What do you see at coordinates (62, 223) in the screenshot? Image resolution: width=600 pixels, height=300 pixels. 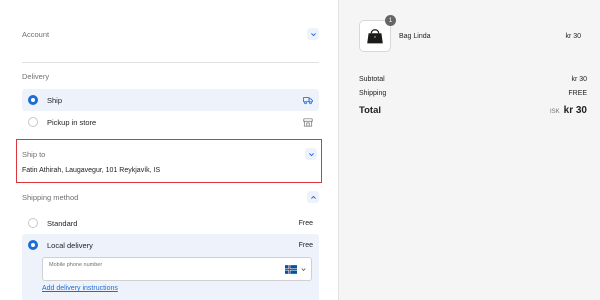 I see `shipping-option-label: Standard` at bounding box center [62, 223].